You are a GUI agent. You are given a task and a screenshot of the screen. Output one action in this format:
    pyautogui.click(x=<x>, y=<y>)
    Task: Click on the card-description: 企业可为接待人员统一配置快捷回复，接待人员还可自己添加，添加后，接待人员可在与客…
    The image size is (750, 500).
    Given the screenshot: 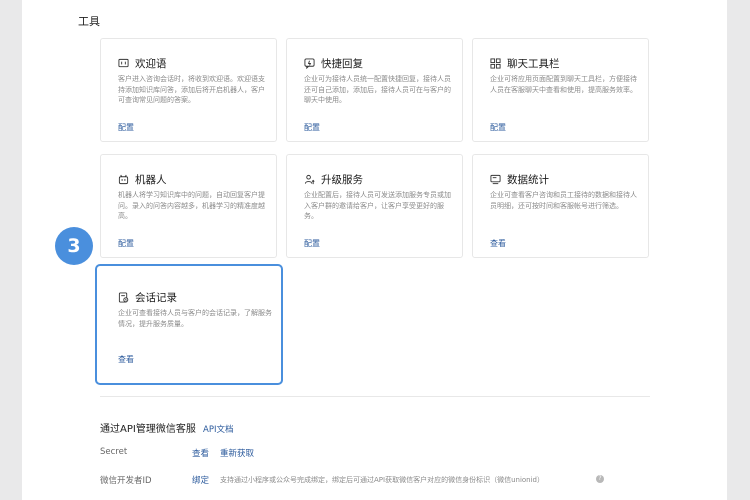 What is the action you would take?
    pyautogui.click(x=377, y=90)
    